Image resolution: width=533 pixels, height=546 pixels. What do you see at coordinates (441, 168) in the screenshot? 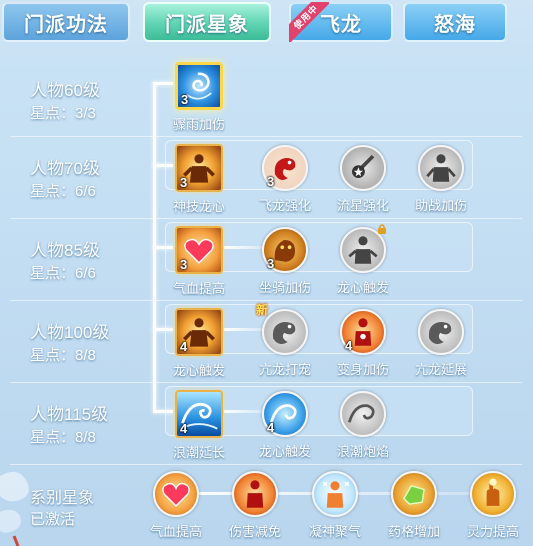
I see `gray-figure-icon` at bounding box center [441, 168].